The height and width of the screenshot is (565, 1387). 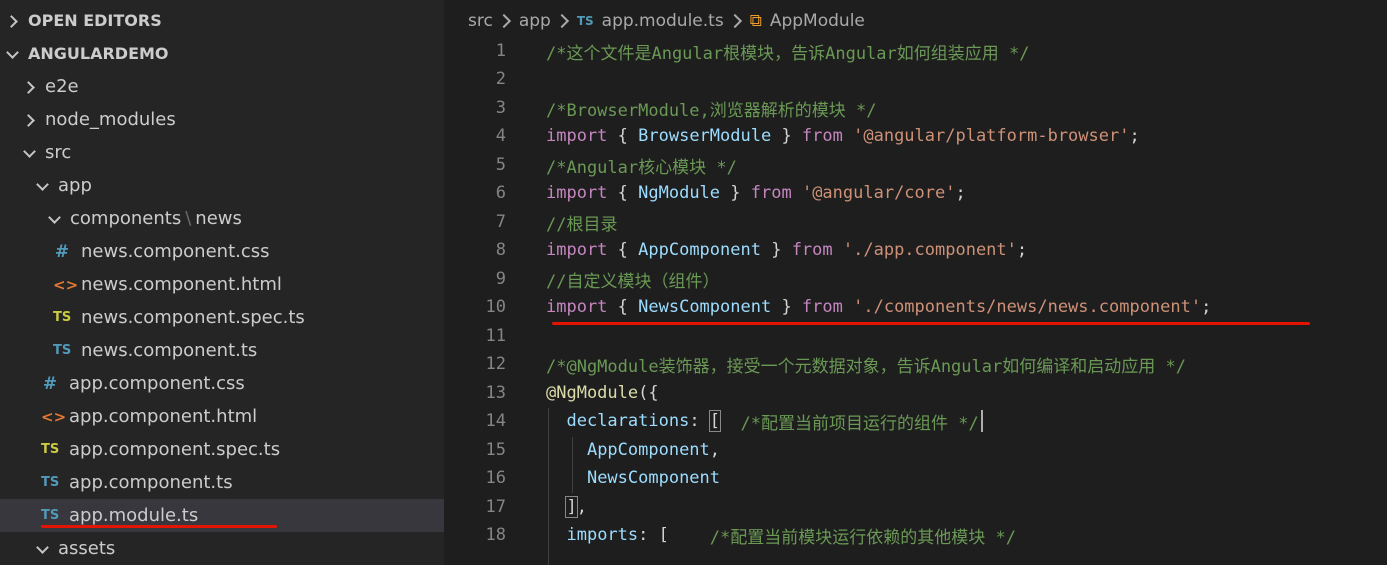 I want to click on code-line: 16 NewsComponent, so click(x=915, y=478).